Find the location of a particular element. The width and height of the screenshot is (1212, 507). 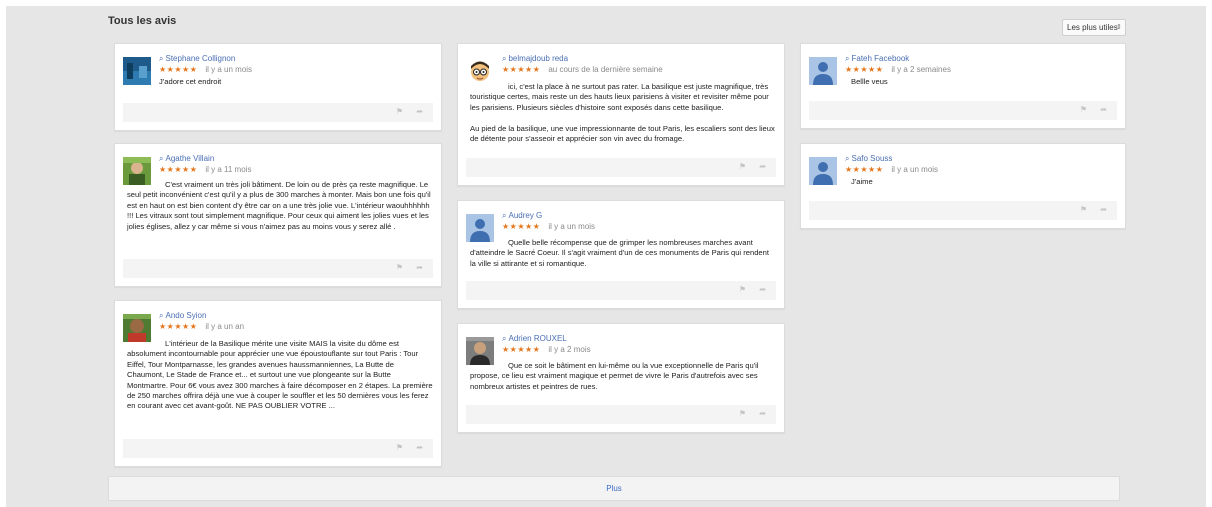

page-title: Tous les avis is located at coordinates (142, 21).